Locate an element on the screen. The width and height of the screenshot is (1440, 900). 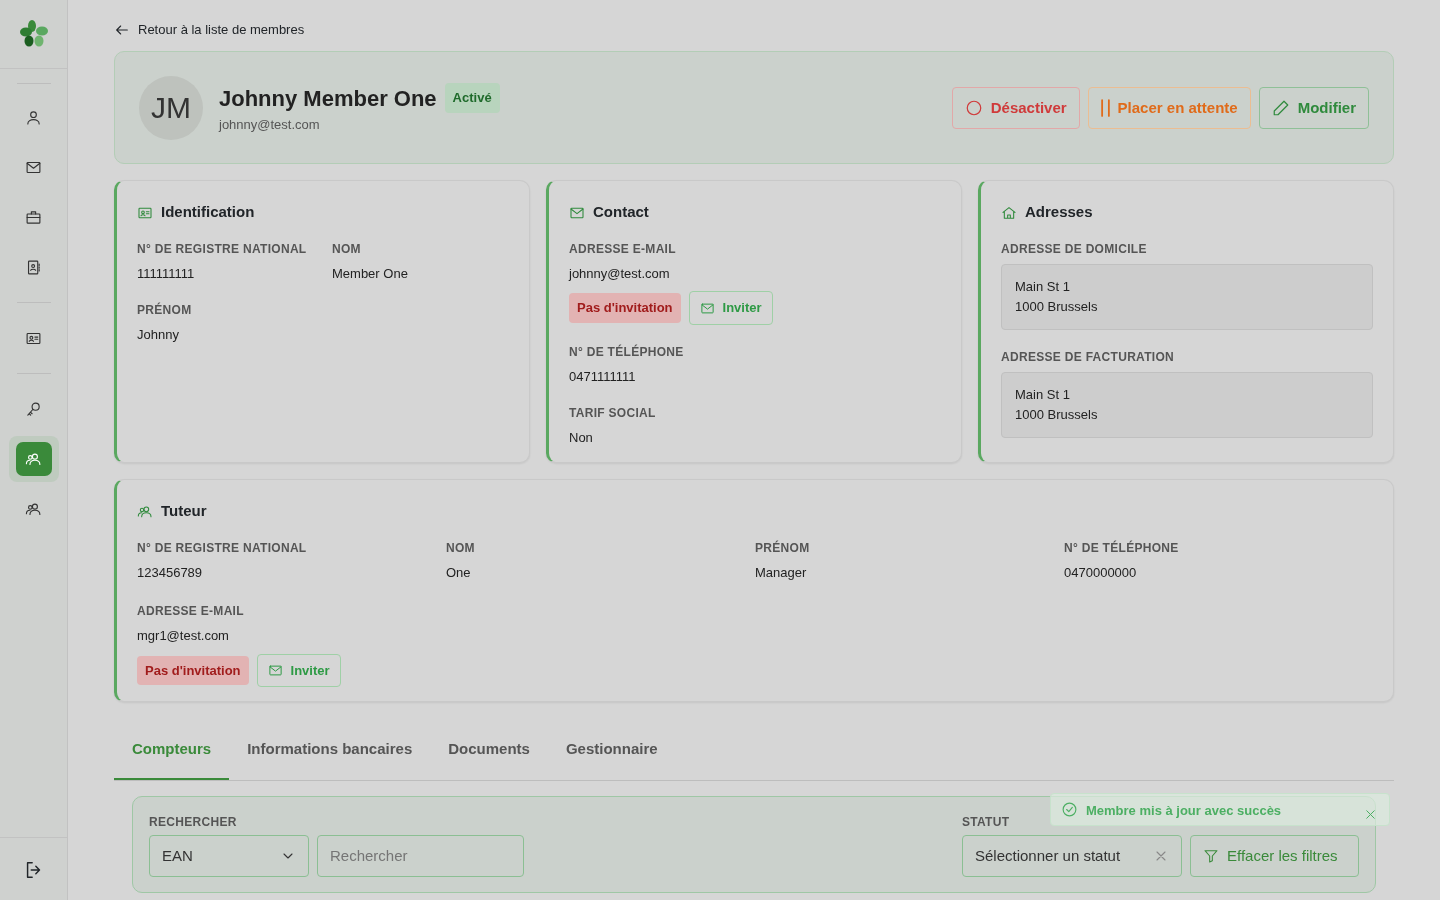
field-value: Manager is located at coordinates (781, 572).